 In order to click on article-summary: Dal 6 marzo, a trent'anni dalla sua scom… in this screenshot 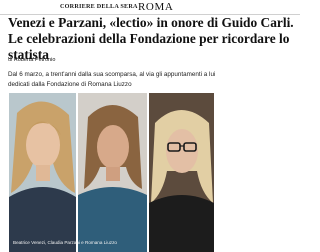, I will do `click(112, 79)`.